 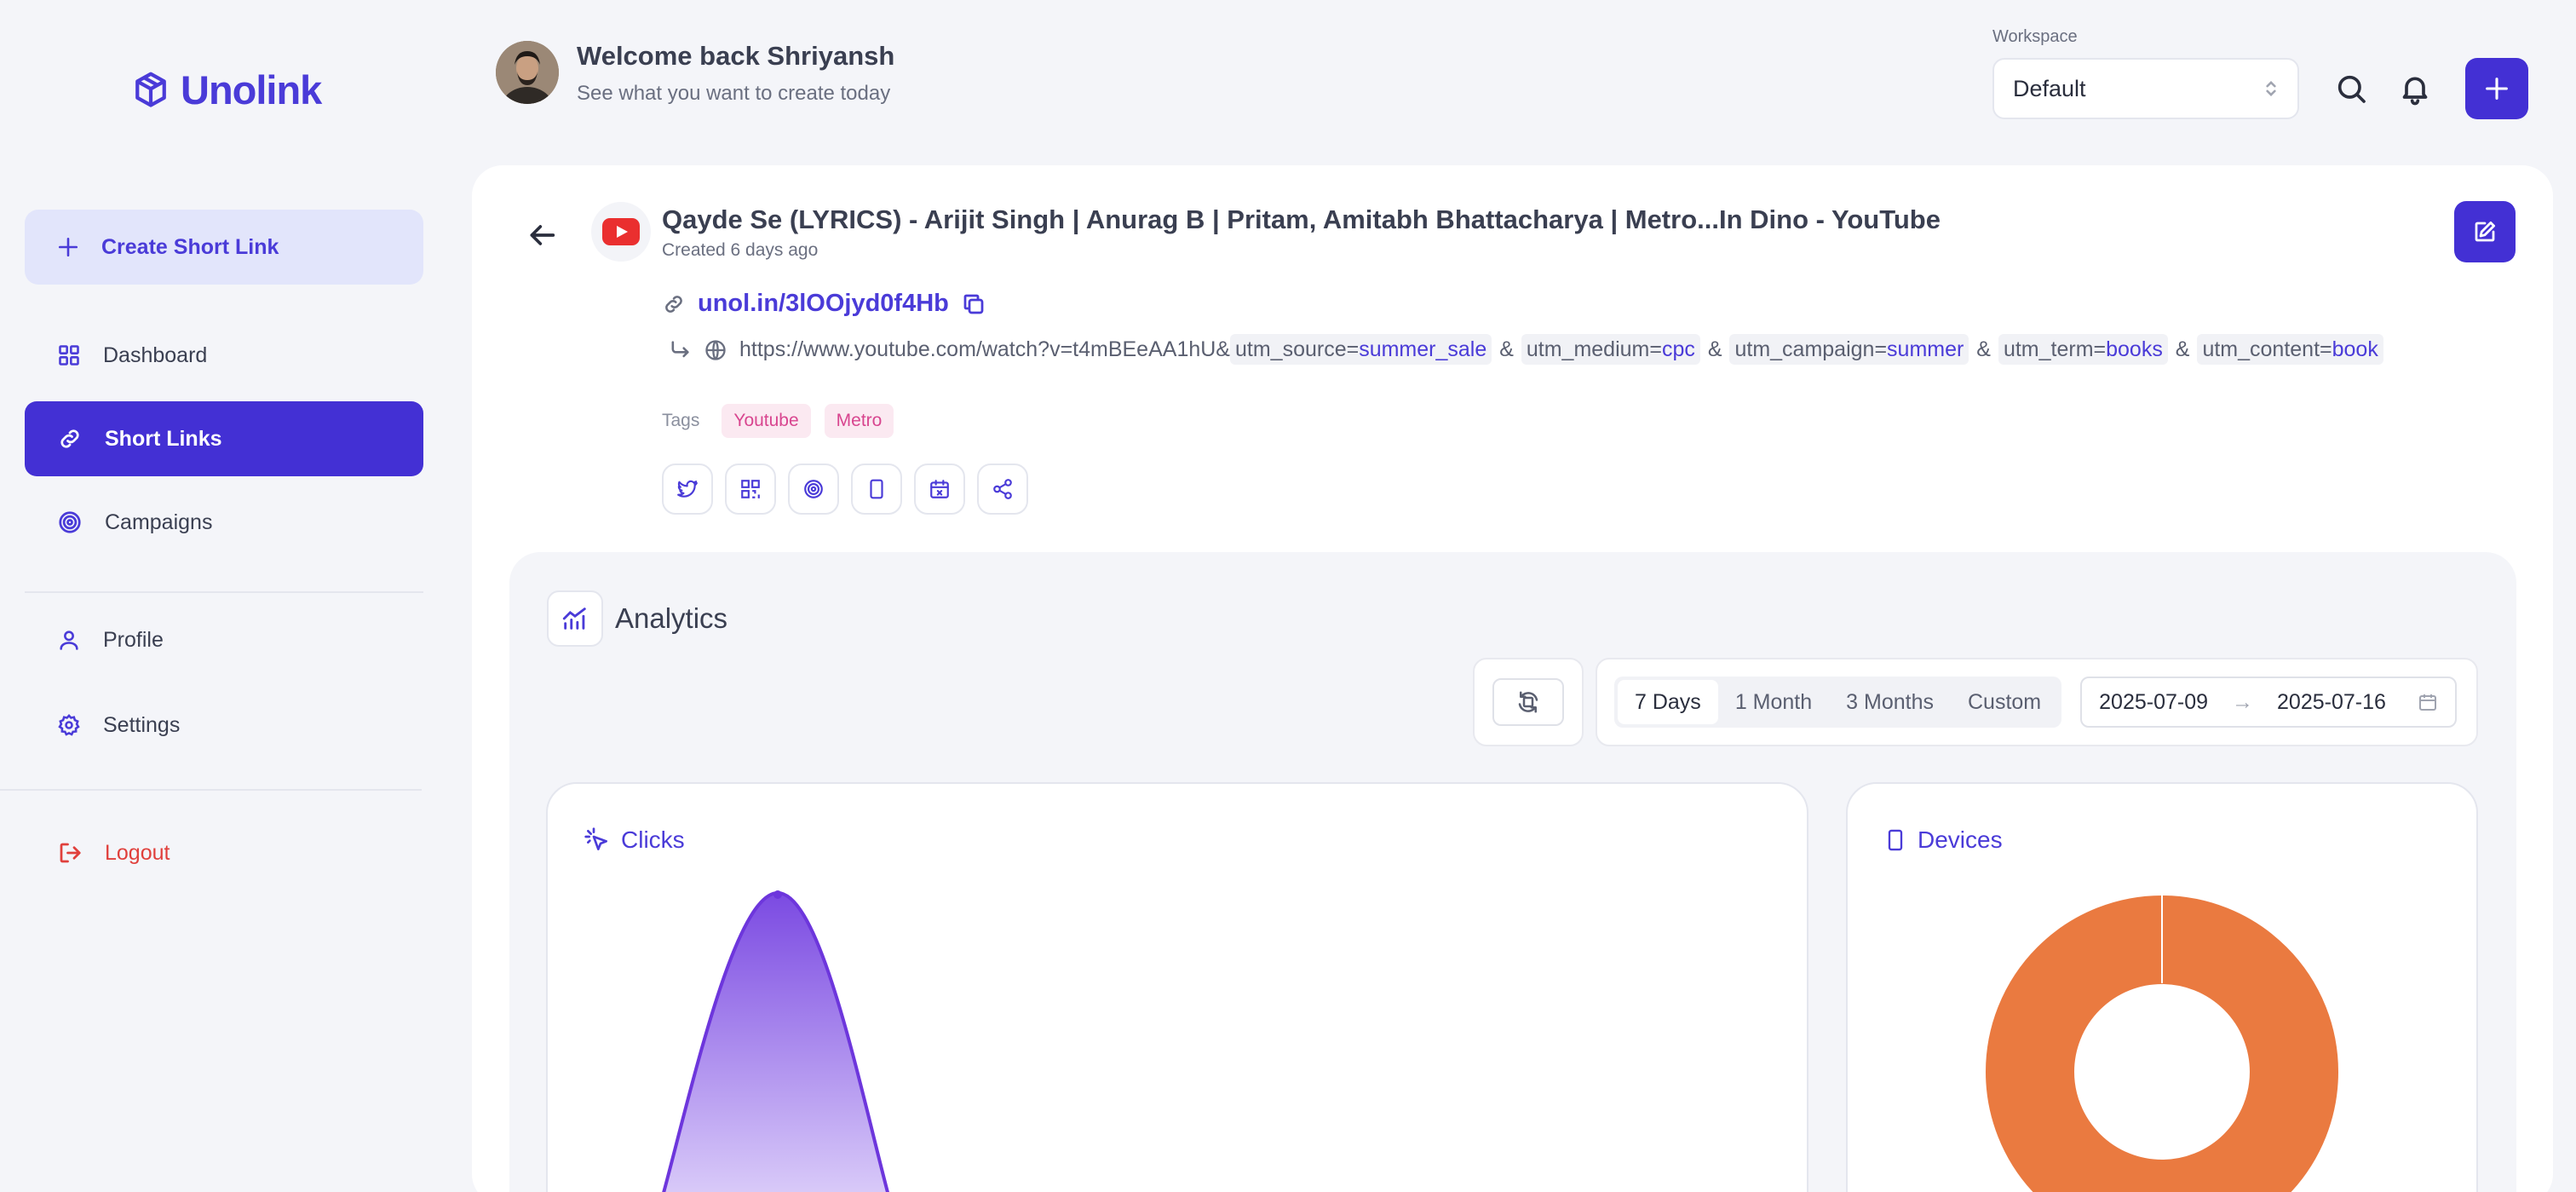 What do you see at coordinates (134, 639) in the screenshot?
I see `sidebar-item-label: Profile` at bounding box center [134, 639].